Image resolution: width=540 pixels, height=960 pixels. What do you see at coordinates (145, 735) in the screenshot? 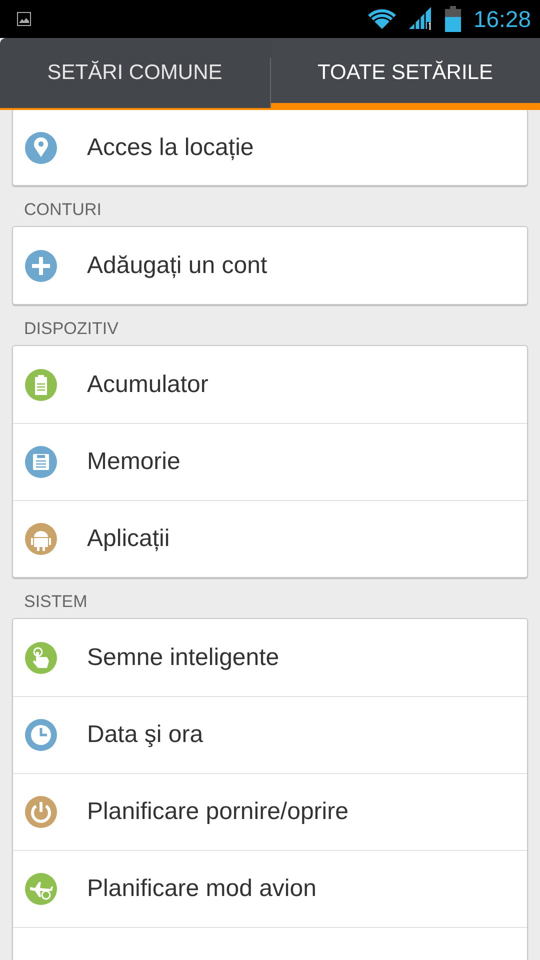
I see `item-label: Data şi ora` at bounding box center [145, 735].